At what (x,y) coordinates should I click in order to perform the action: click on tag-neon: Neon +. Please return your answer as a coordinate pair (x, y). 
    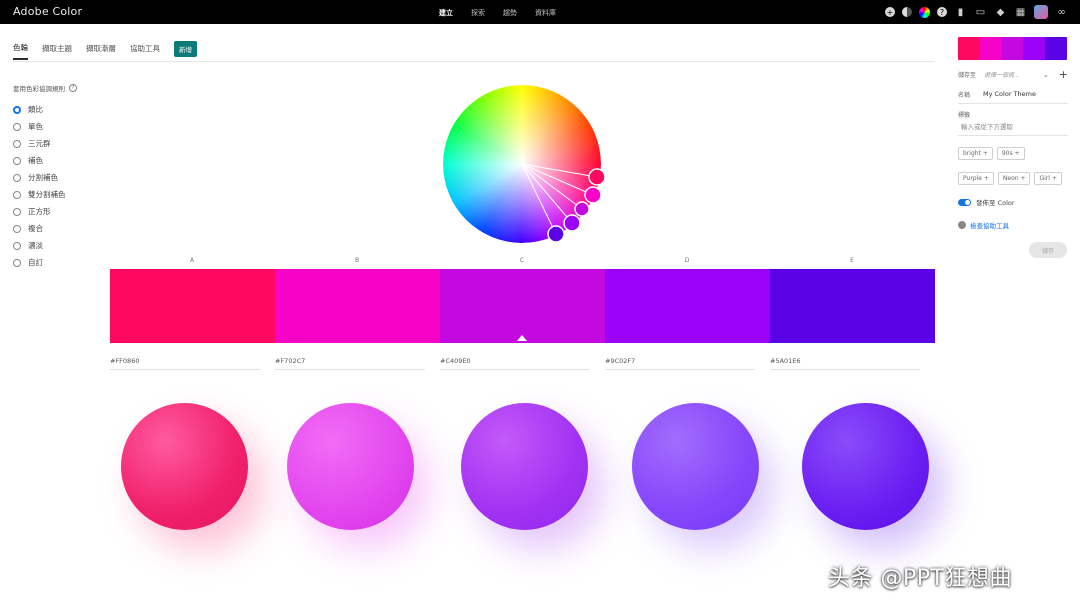
    Looking at the image, I should click on (1014, 178).